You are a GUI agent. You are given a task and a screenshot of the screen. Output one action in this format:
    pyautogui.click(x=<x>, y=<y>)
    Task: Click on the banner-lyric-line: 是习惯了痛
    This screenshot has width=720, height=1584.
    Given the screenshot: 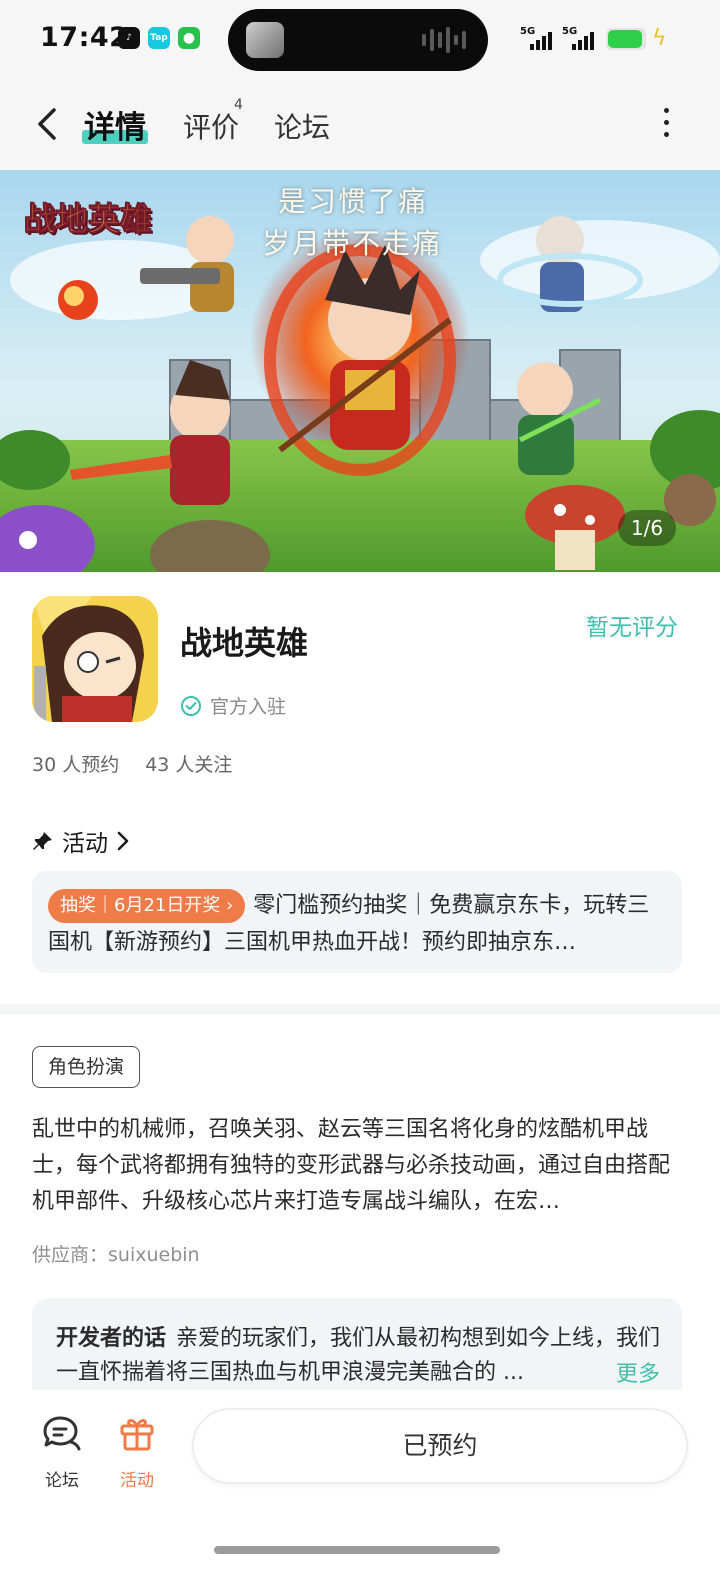 What is the action you would take?
    pyautogui.click(x=353, y=201)
    